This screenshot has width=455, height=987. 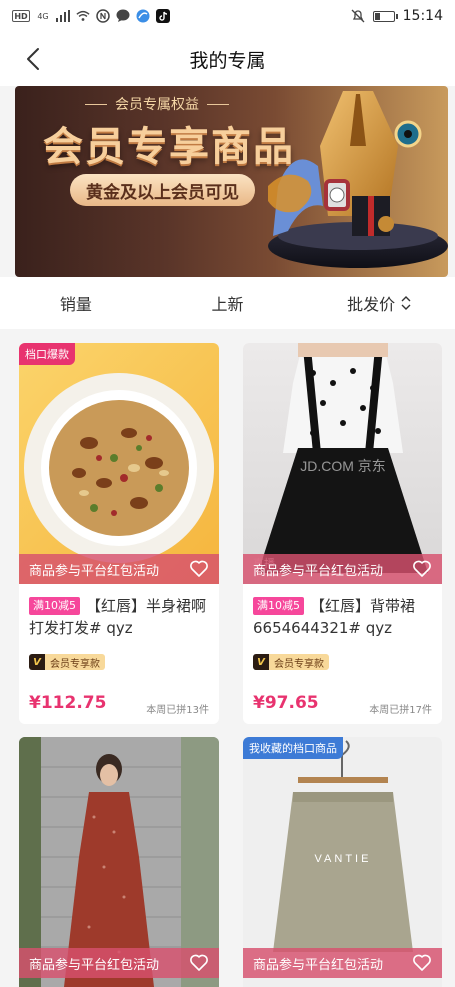 I want to click on sort-new-label: 上新, so click(x=227, y=304).